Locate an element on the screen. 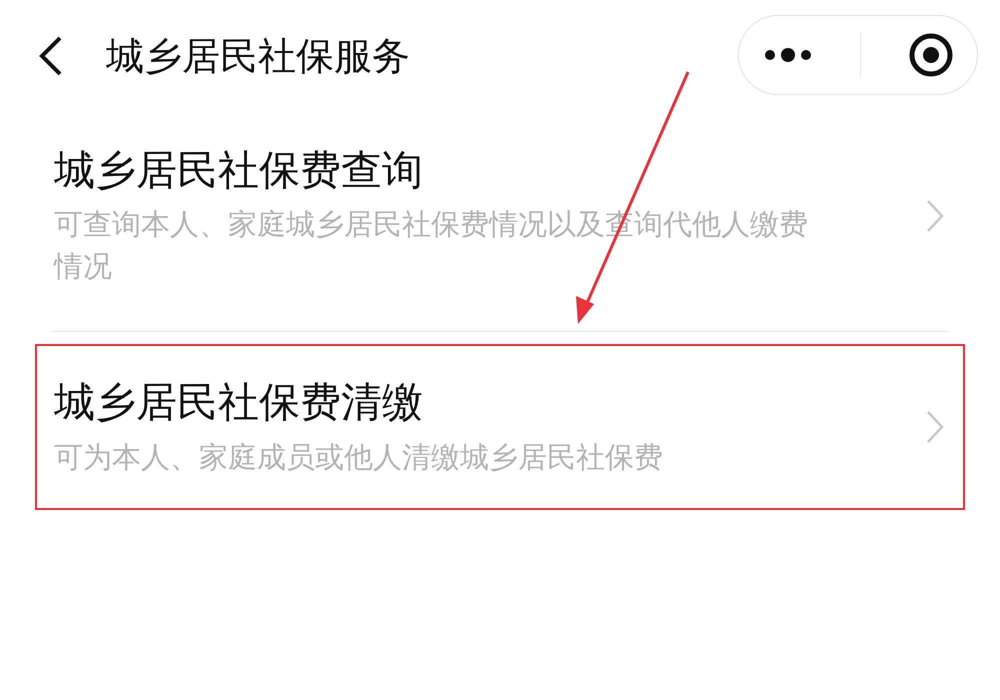 This screenshot has width=1000, height=700. close-icon is located at coordinates (931, 55).